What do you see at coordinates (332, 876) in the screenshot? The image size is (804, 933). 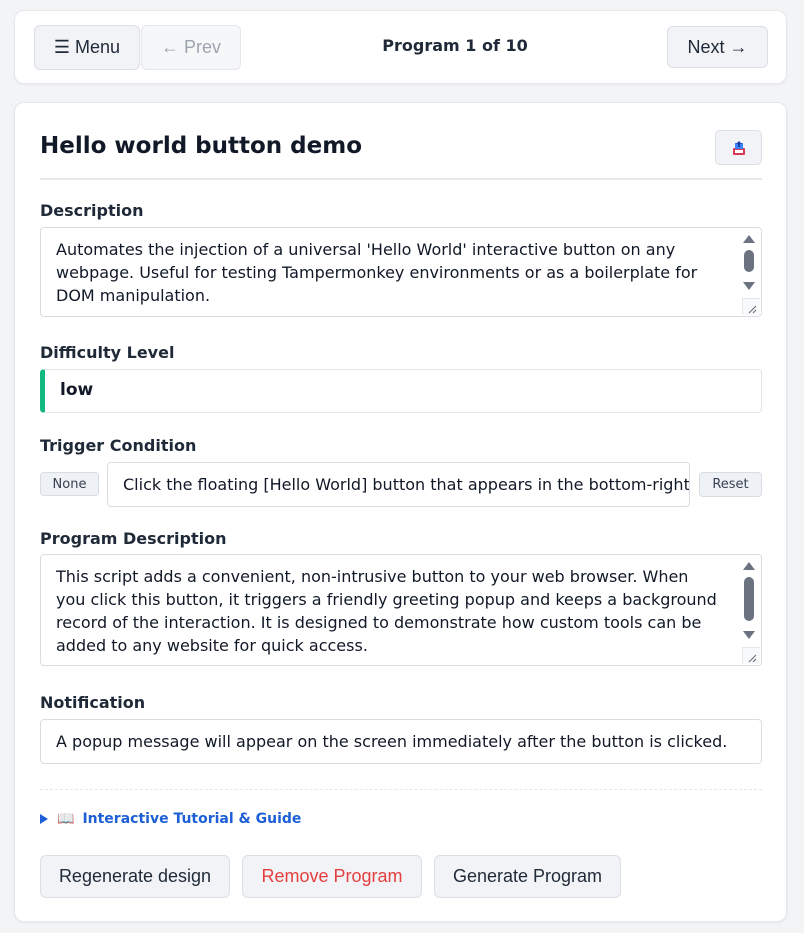 I see `remove-program-button: Remove Program` at bounding box center [332, 876].